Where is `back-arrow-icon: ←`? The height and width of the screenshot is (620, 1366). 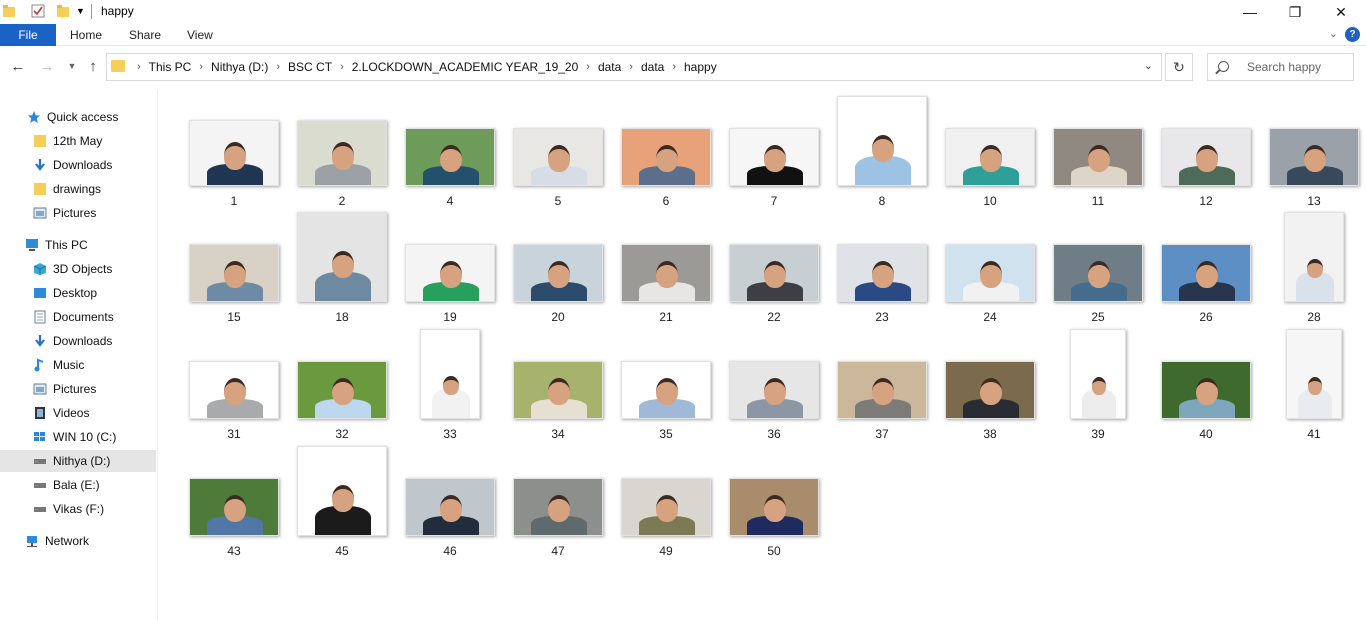
back-arrow-icon: ← is located at coordinates (18, 66).